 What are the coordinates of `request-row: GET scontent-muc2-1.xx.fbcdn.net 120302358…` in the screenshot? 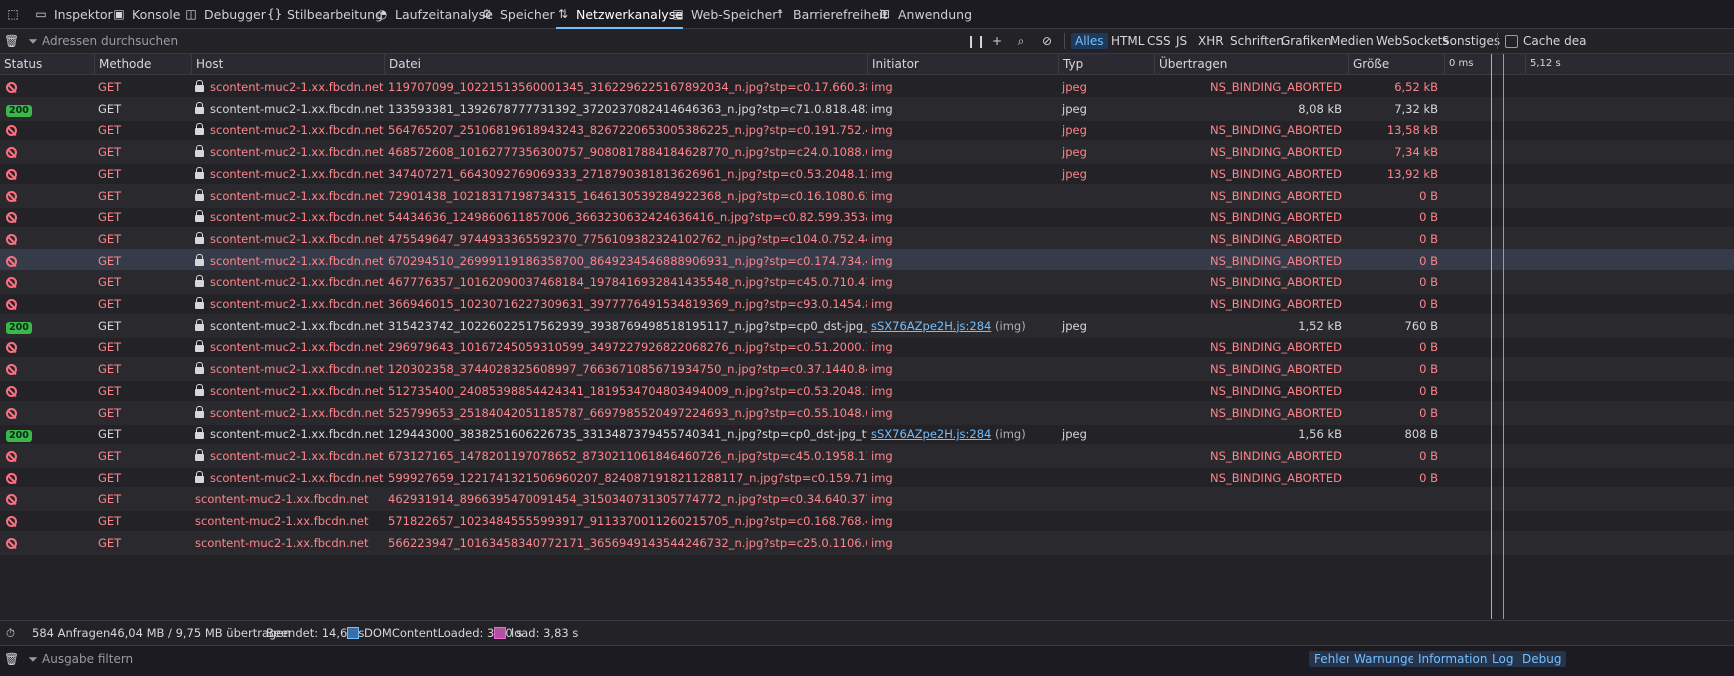 It's located at (867, 369).